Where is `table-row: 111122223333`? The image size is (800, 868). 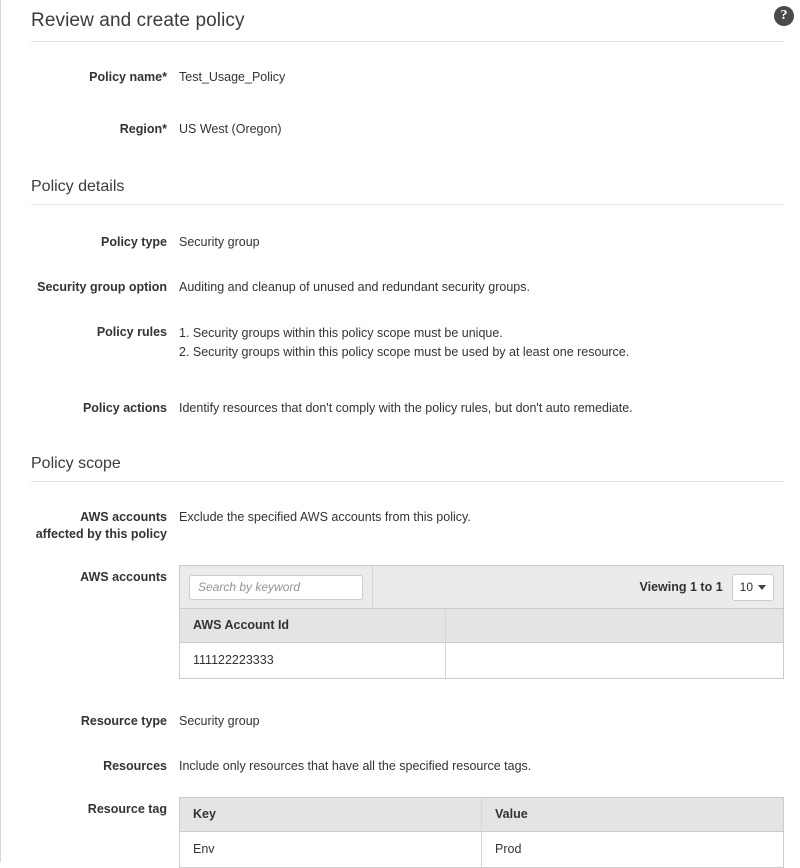
table-row: 111122223333 is located at coordinates (481, 660).